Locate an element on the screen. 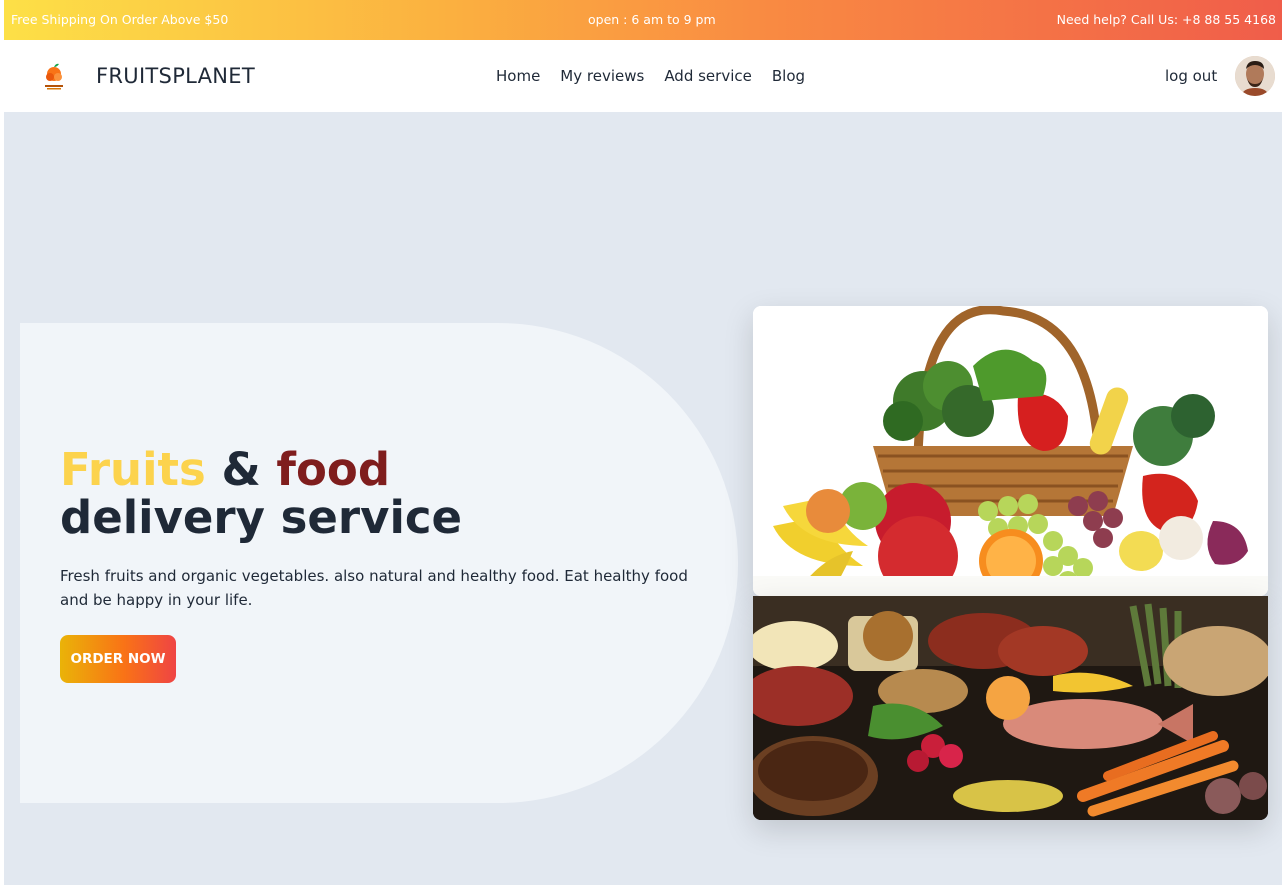 This screenshot has height=885, width=1282. brand-logo-icon is located at coordinates (54, 76).